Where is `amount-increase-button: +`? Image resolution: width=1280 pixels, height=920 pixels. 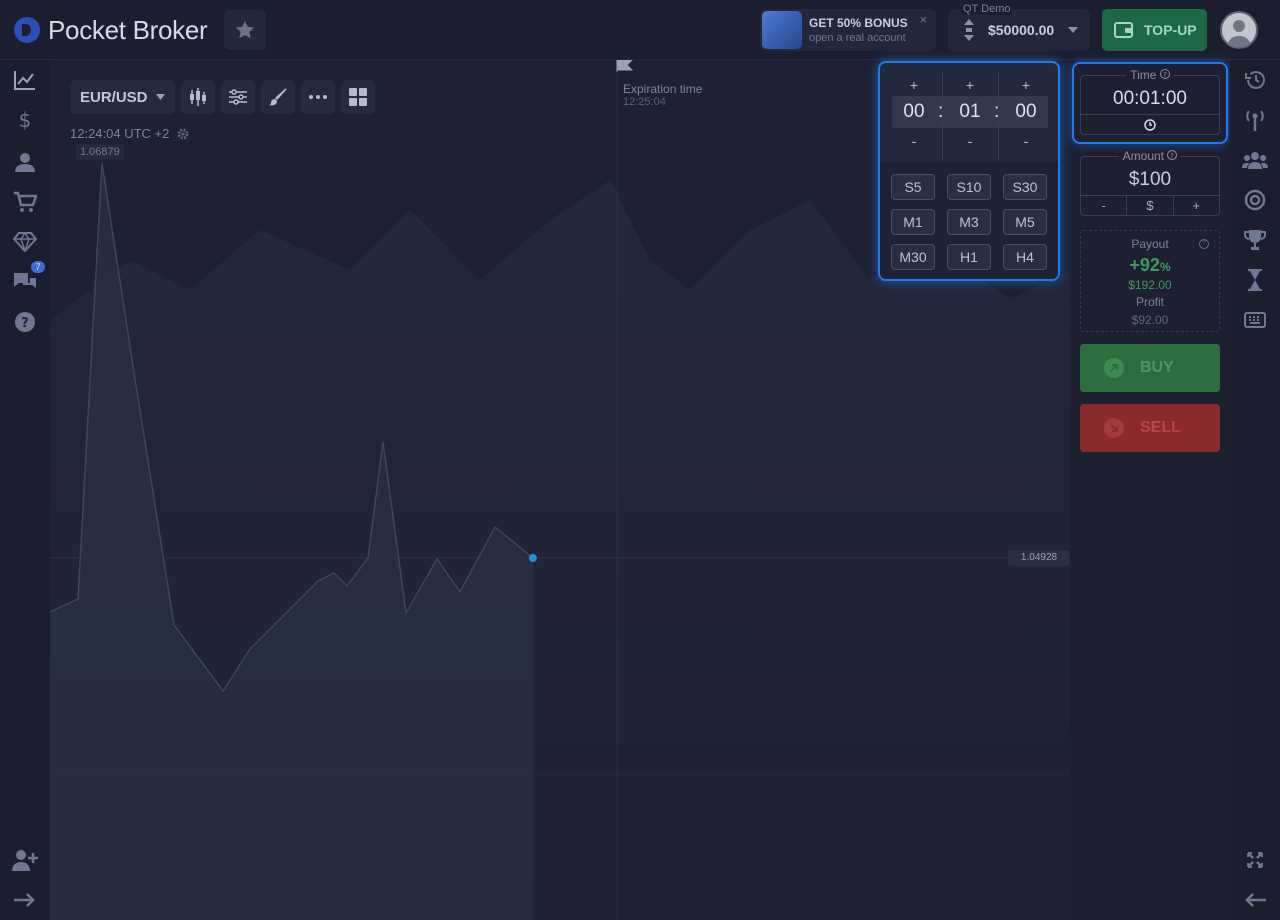 amount-increase-button: + is located at coordinates (1196, 205).